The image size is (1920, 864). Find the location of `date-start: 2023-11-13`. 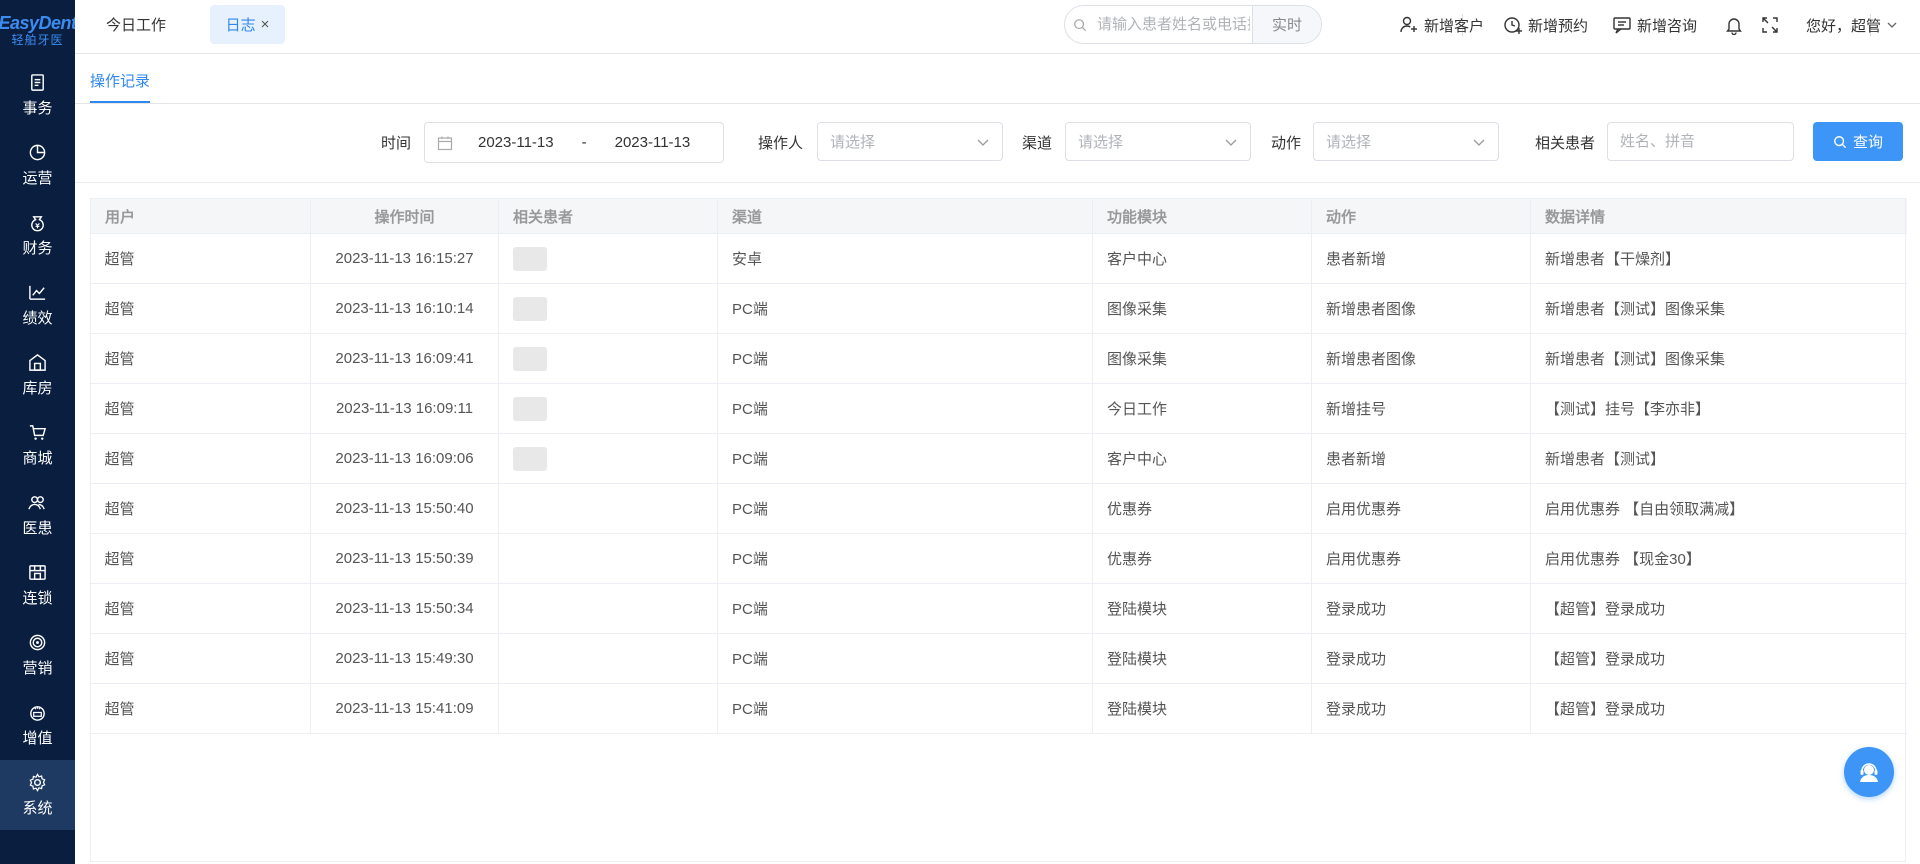

date-start: 2023-11-13 is located at coordinates (516, 142).